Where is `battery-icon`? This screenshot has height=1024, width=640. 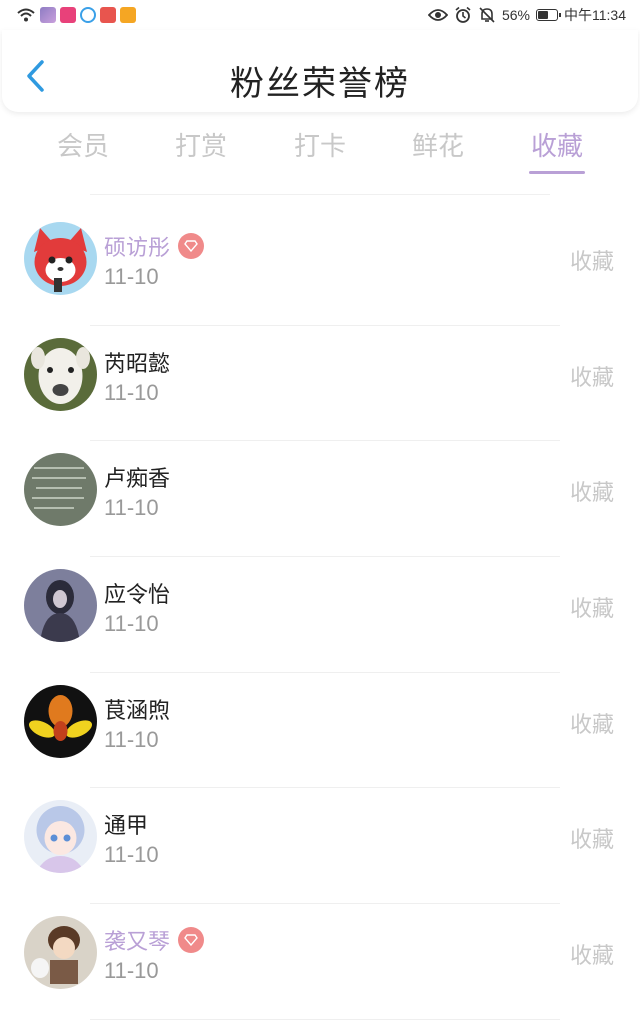
battery-icon is located at coordinates (548, 15).